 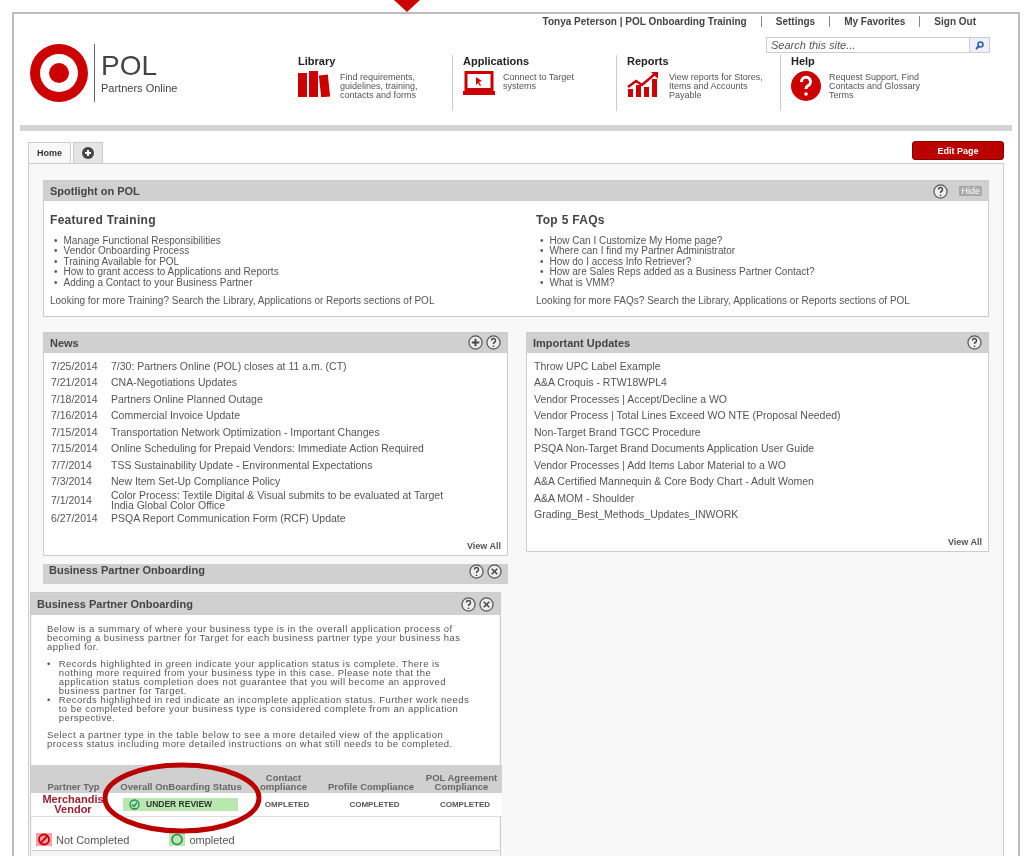 I want to click on books-icon, so click(x=315, y=84).